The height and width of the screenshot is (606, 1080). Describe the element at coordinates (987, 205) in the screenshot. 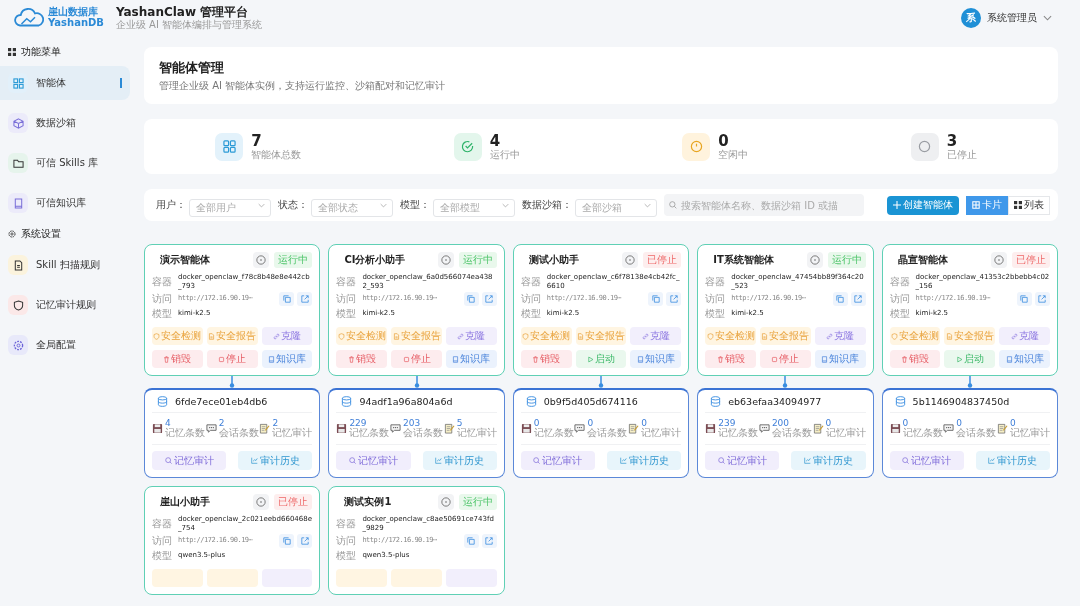

I see `view-toggle-tab: 卡片` at that location.